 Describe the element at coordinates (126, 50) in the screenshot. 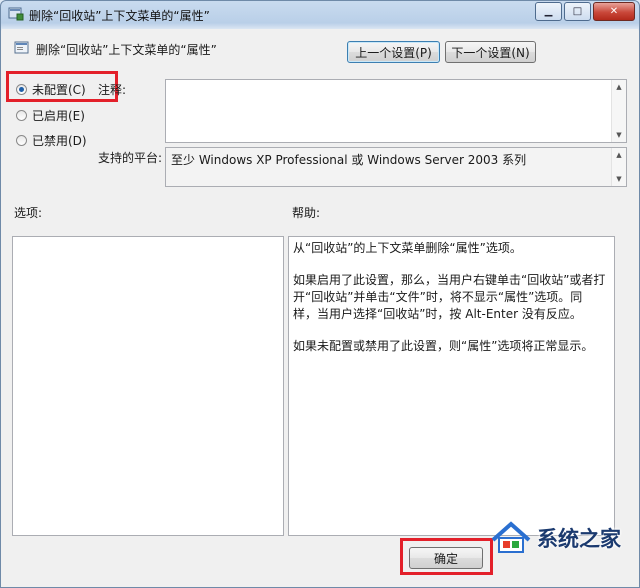

I see `setting-title: 删除“回收站”上下文菜单的“属性”` at that location.